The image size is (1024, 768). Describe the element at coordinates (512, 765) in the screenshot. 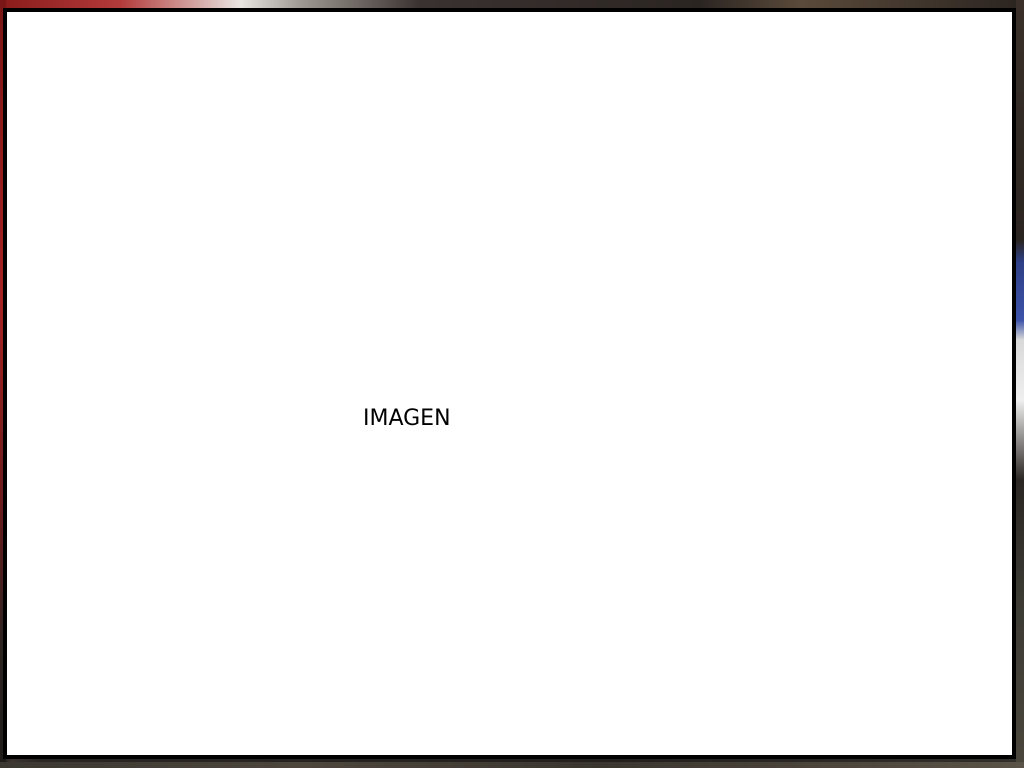

I see `background-photo-bottom-strip` at that location.